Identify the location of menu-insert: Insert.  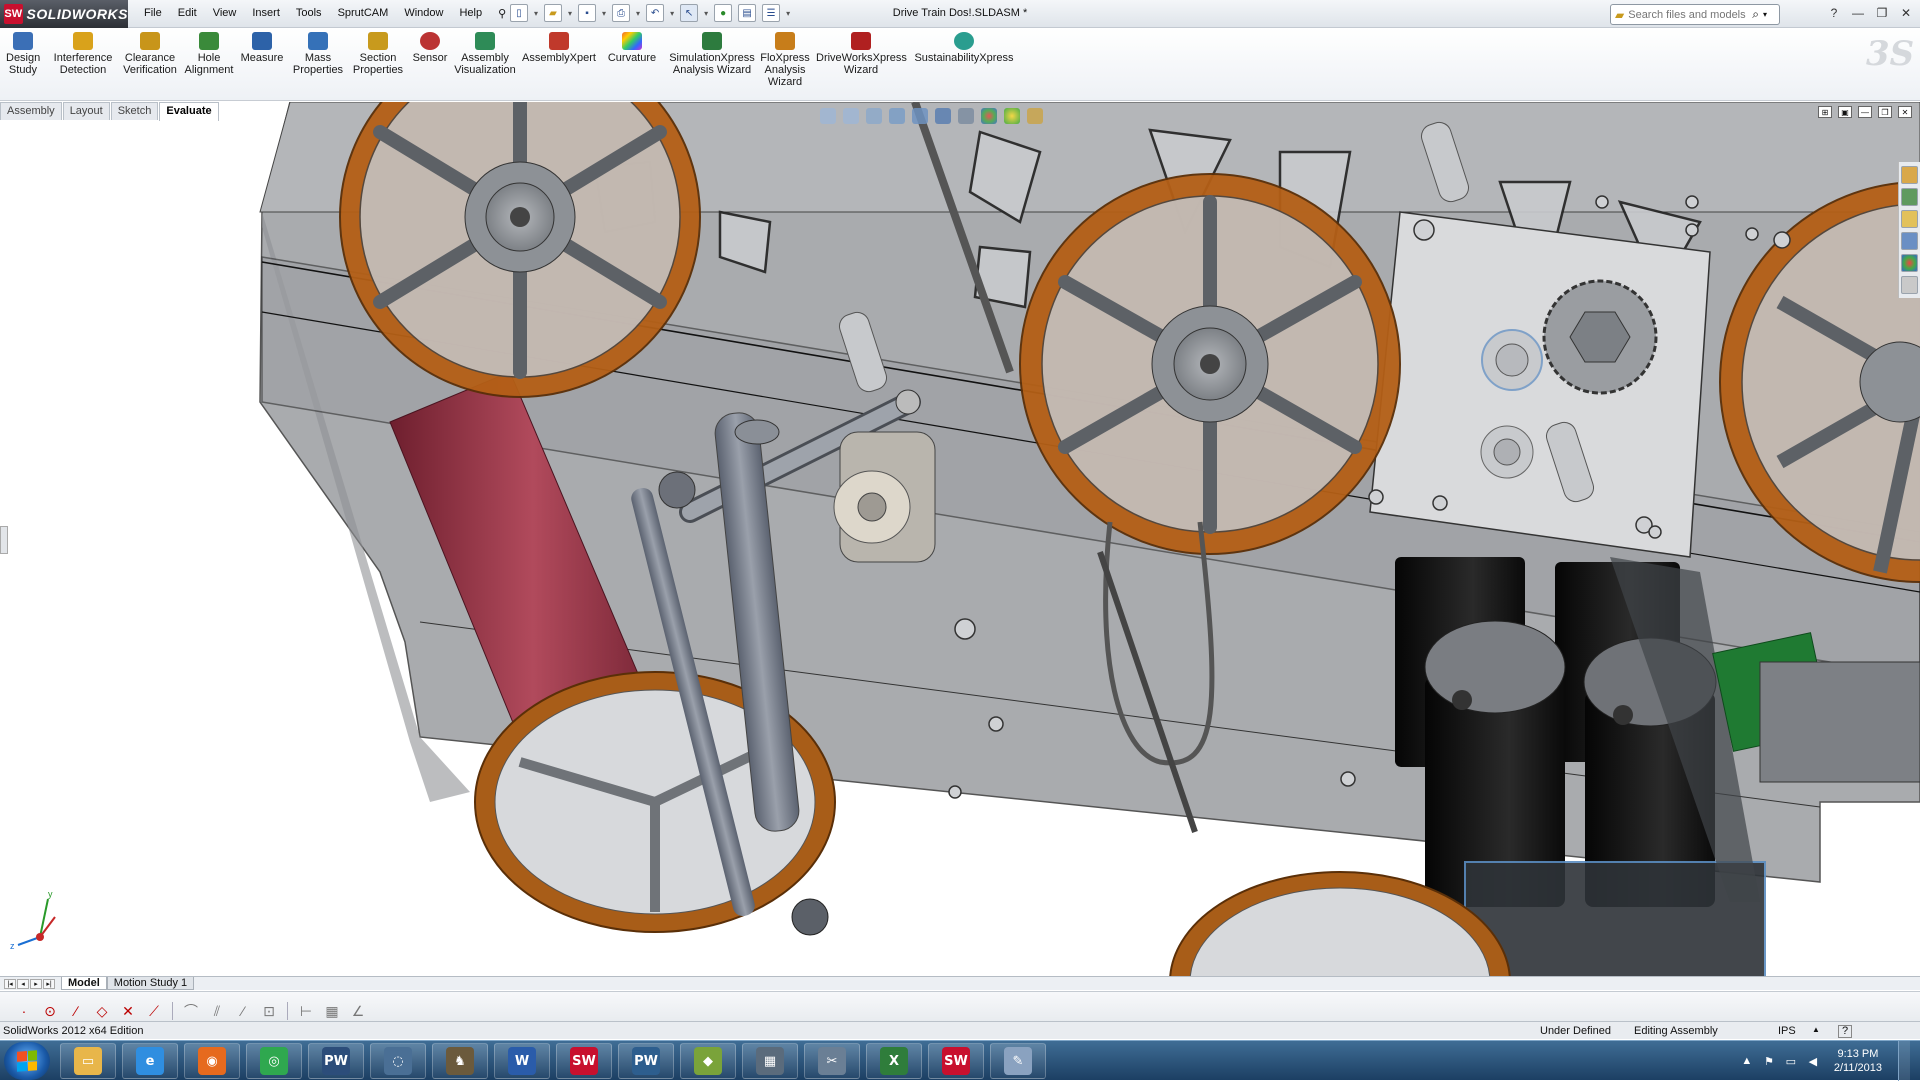
(266, 13).